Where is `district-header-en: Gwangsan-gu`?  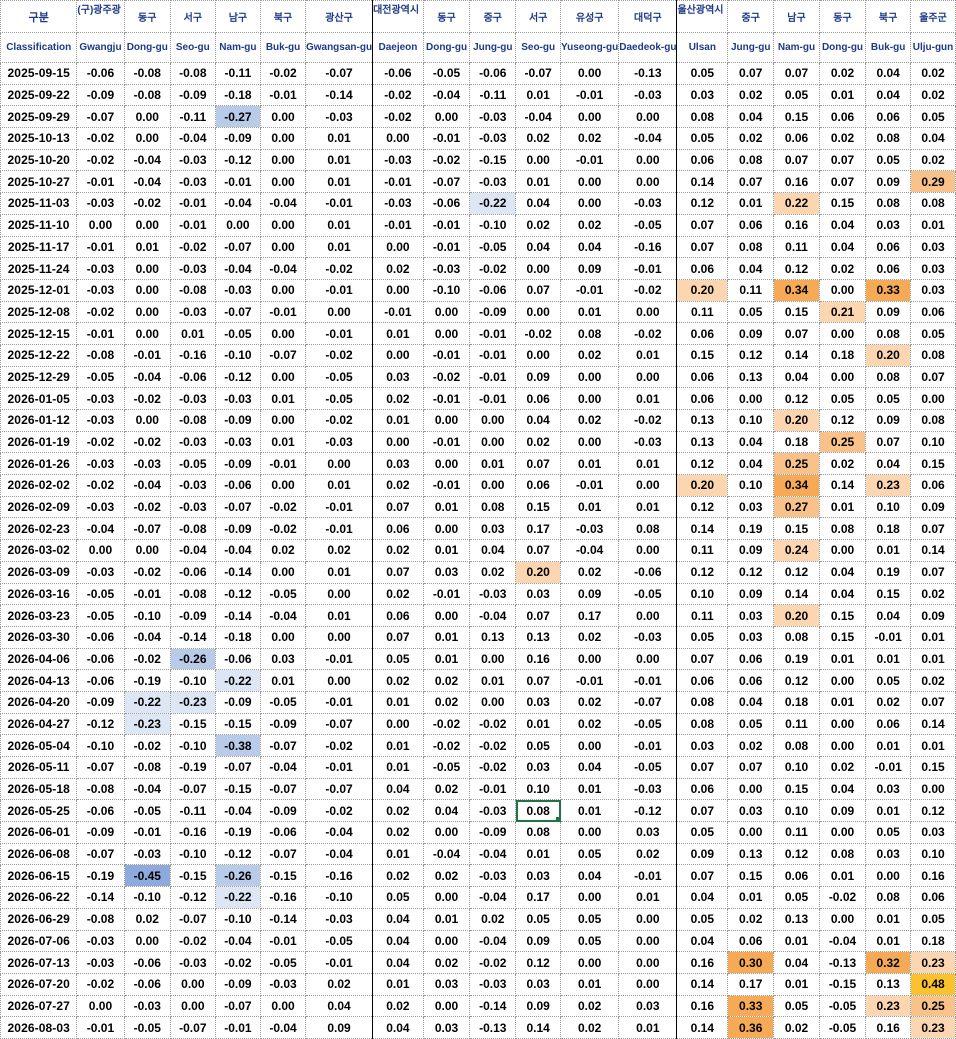 district-header-en: Gwangsan-gu is located at coordinates (339, 47).